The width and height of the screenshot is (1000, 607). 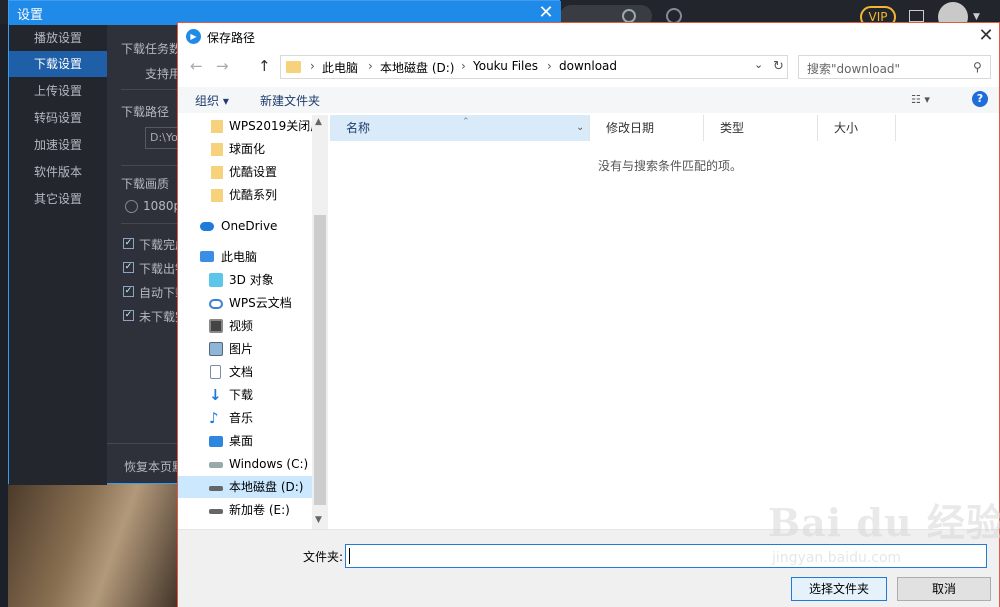 I want to click on new-folder-button: 新建文件夹, so click(x=290, y=100).